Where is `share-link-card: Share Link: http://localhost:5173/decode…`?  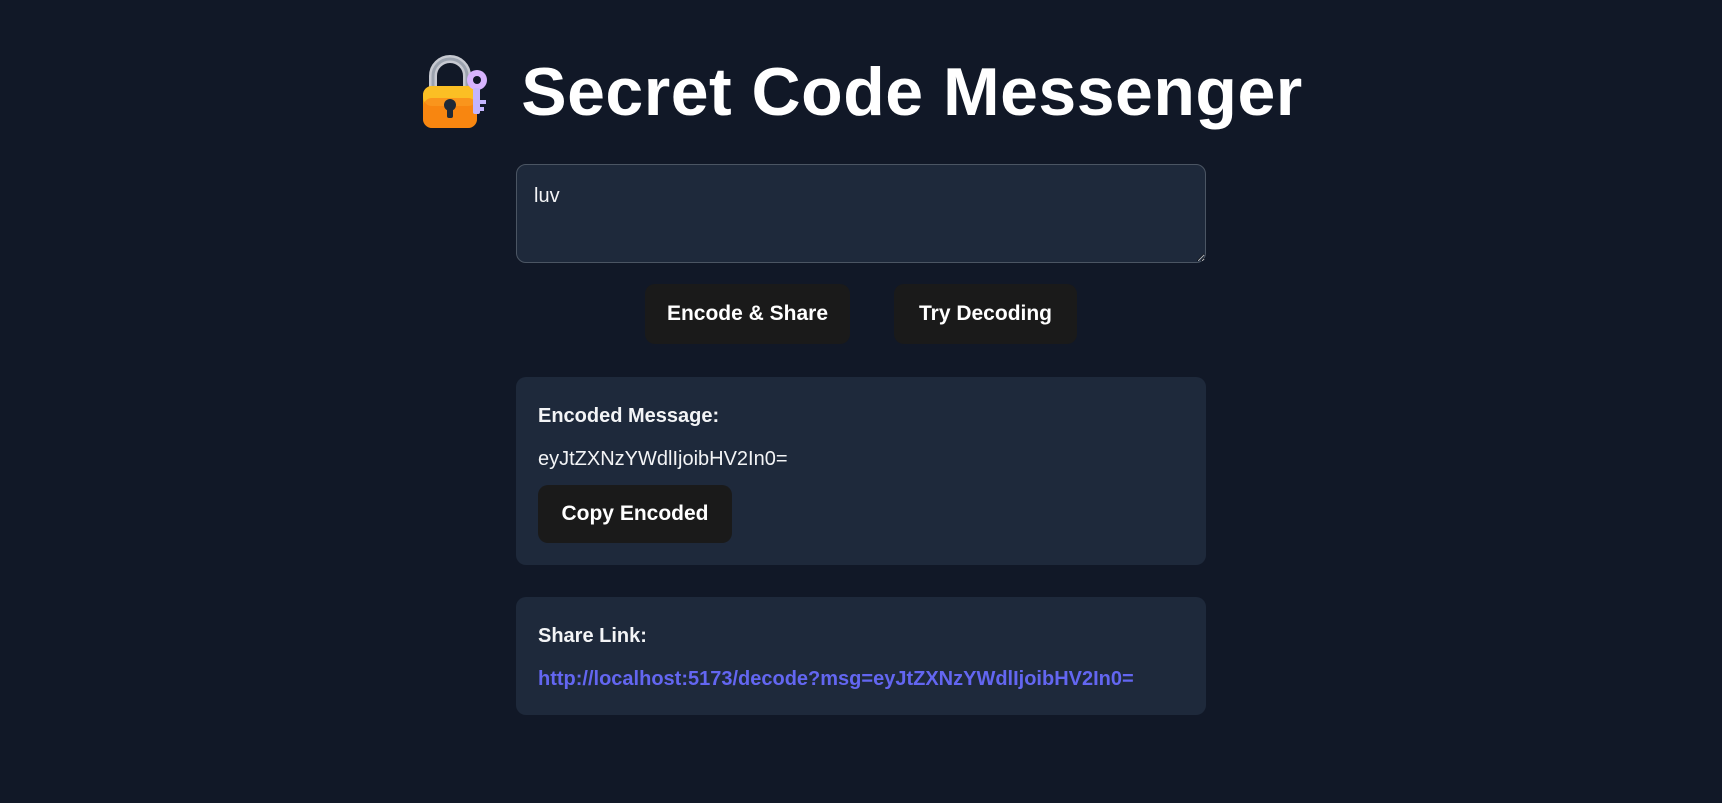
share-link-card: Share Link: http://localhost:5173/decode… is located at coordinates (861, 656).